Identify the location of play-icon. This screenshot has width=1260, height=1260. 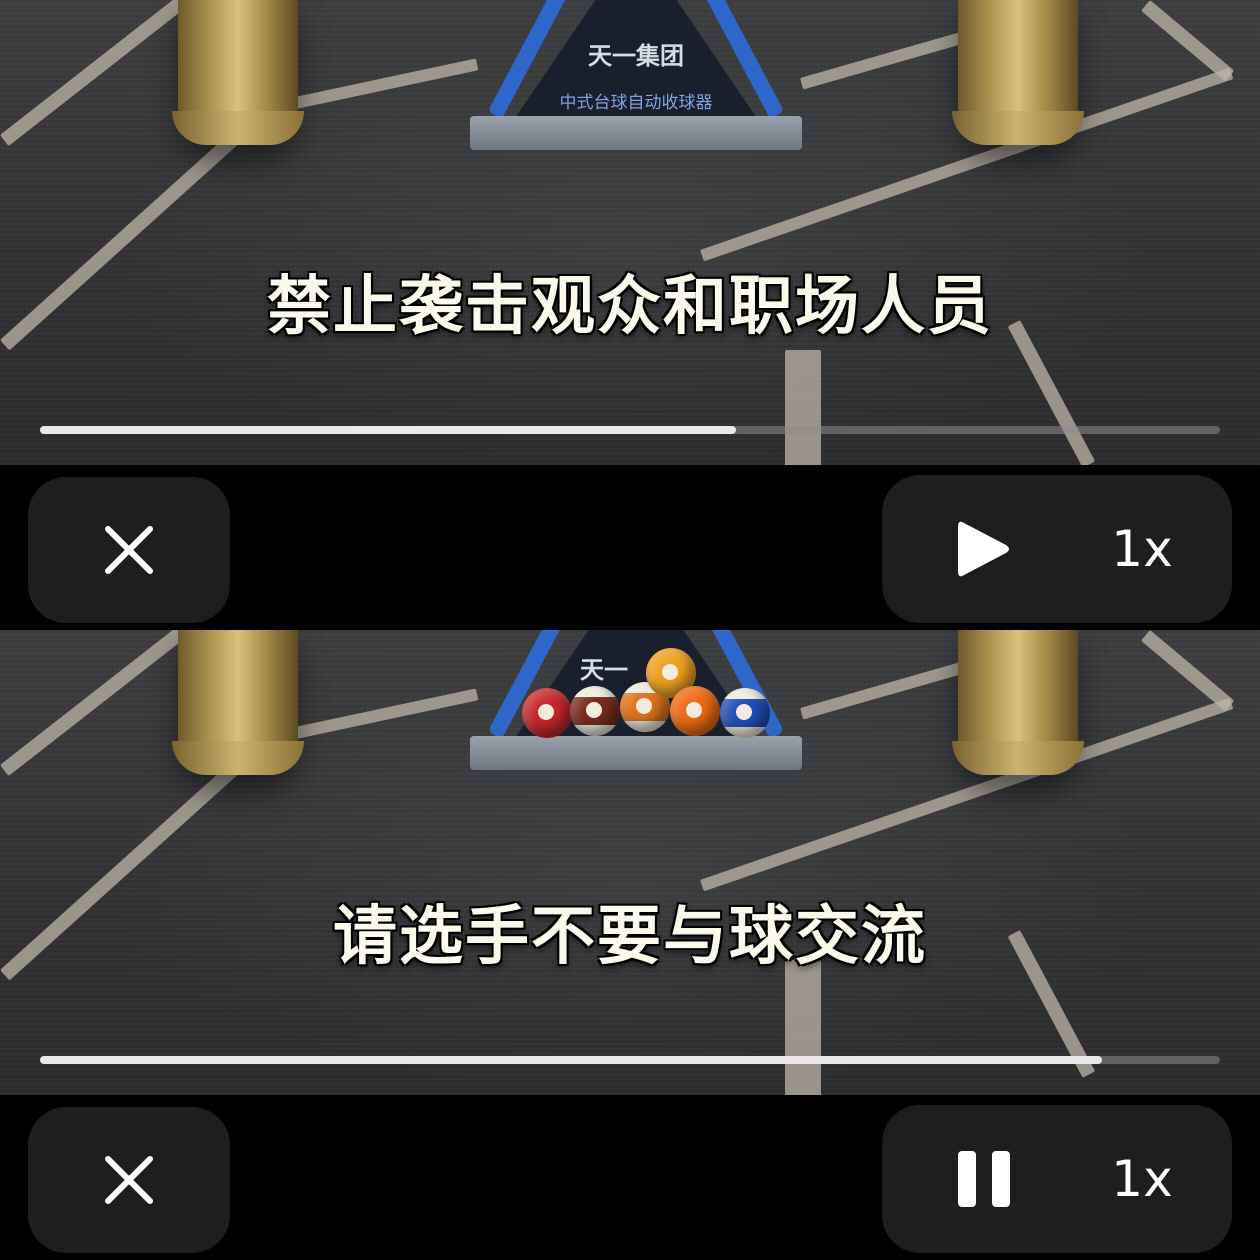
(983, 549).